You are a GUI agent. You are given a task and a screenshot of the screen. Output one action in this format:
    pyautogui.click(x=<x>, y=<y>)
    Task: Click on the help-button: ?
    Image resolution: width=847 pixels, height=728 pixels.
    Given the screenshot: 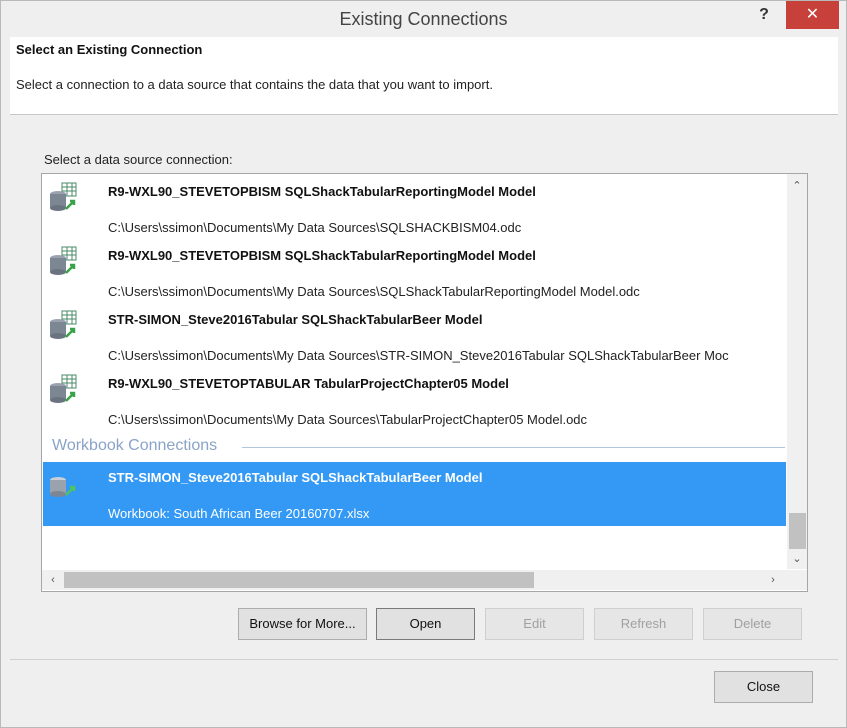 What is the action you would take?
    pyautogui.click(x=764, y=15)
    